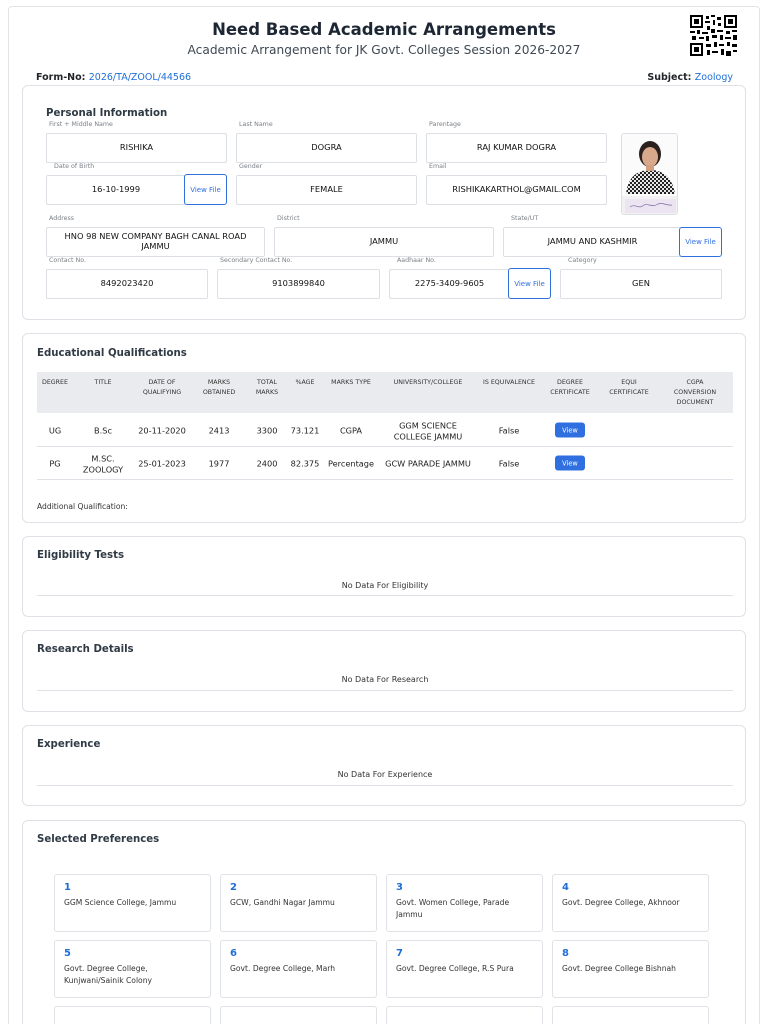 The image size is (768, 1024). Describe the element at coordinates (219, 387) in the screenshot. I see `col-marks-obtained: MARKS OBTAINED` at that location.